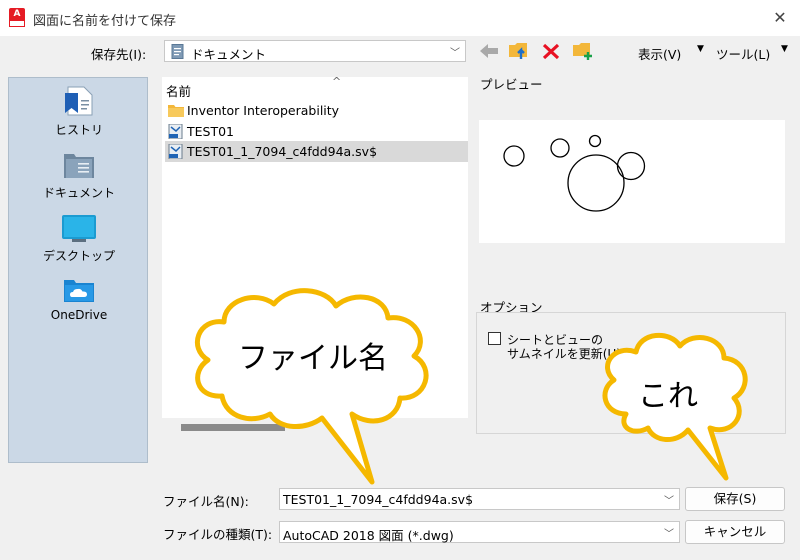 The width and height of the screenshot is (800, 560). Describe the element at coordinates (313, 358) in the screenshot. I see `filename-callout-text: ファイル名` at that location.